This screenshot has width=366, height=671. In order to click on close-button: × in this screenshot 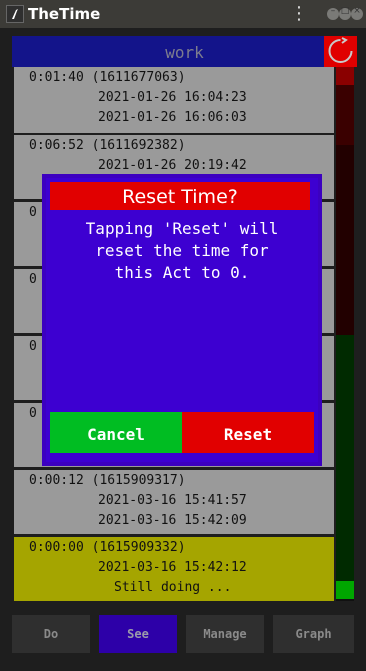, I will do `click(357, 13)`.